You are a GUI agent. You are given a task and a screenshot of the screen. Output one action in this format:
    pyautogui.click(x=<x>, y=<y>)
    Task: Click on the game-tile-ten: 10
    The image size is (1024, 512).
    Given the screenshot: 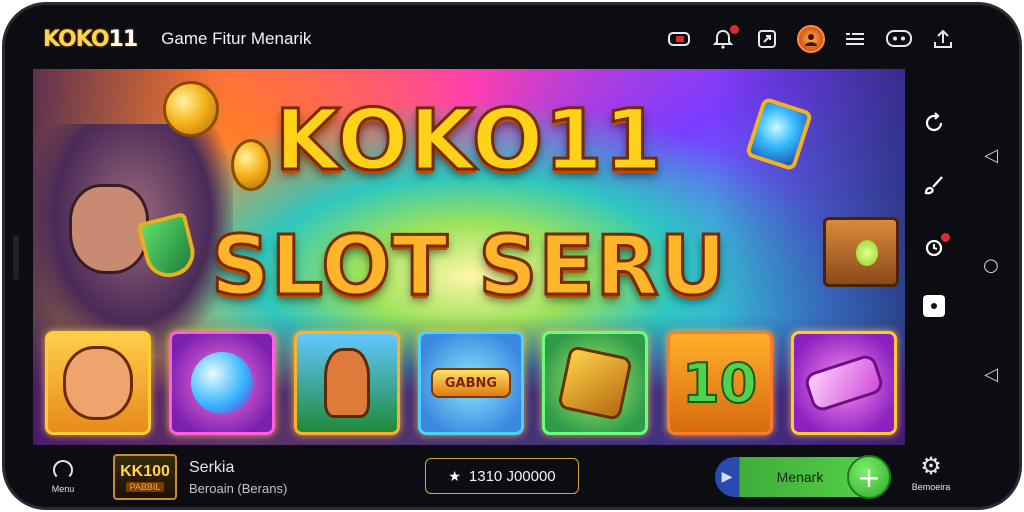 What is the action you would take?
    pyautogui.click(x=719, y=383)
    